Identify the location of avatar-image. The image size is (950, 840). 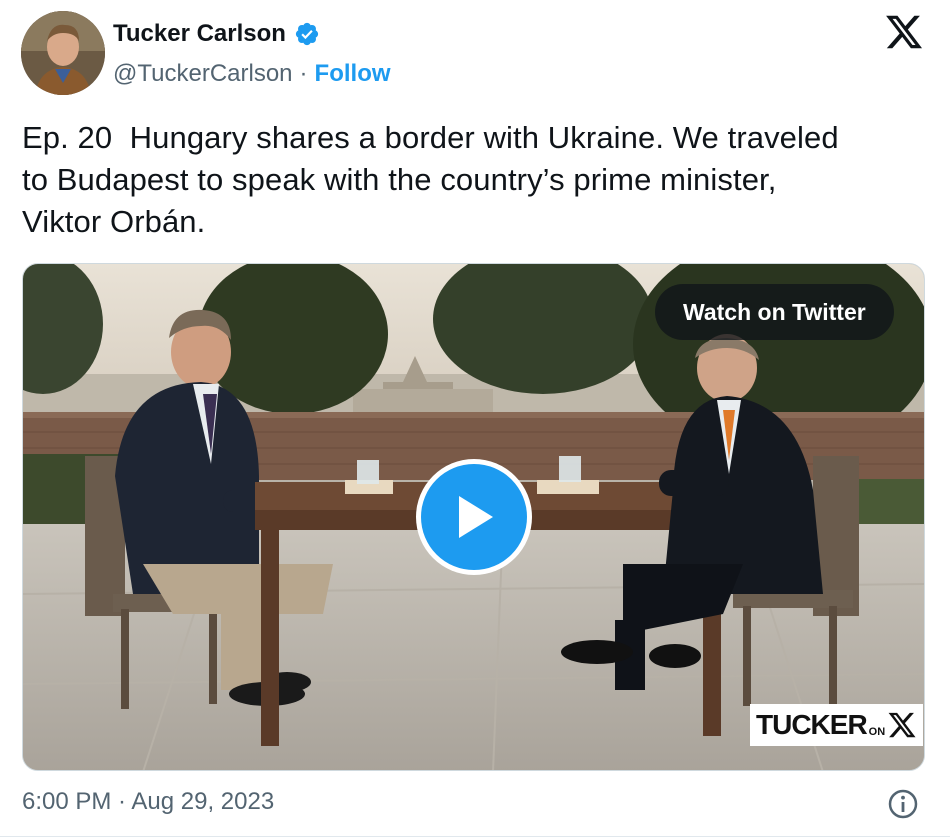
(63, 53).